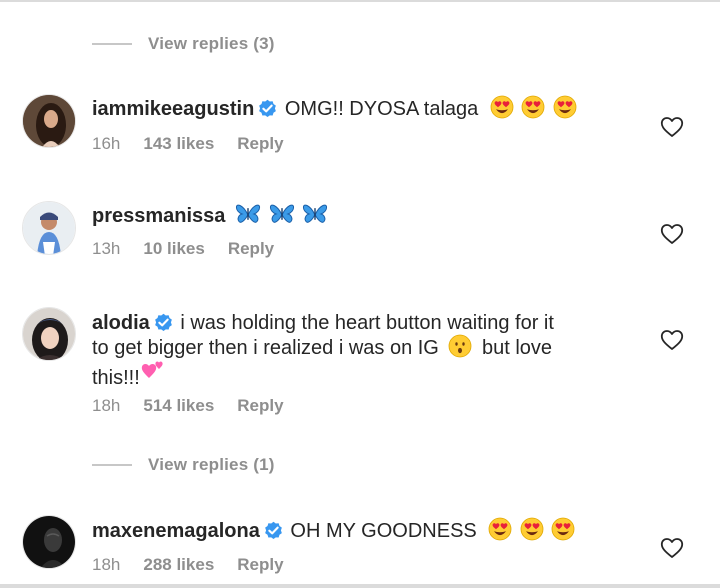 The image size is (720, 588). What do you see at coordinates (116, 378) in the screenshot?
I see `comment-text-line-3: this!!!` at bounding box center [116, 378].